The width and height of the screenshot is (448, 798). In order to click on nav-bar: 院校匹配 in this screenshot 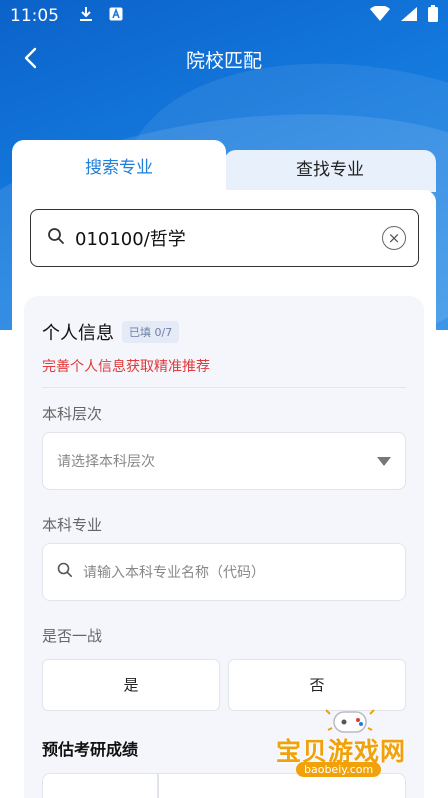, I will do `click(224, 58)`.